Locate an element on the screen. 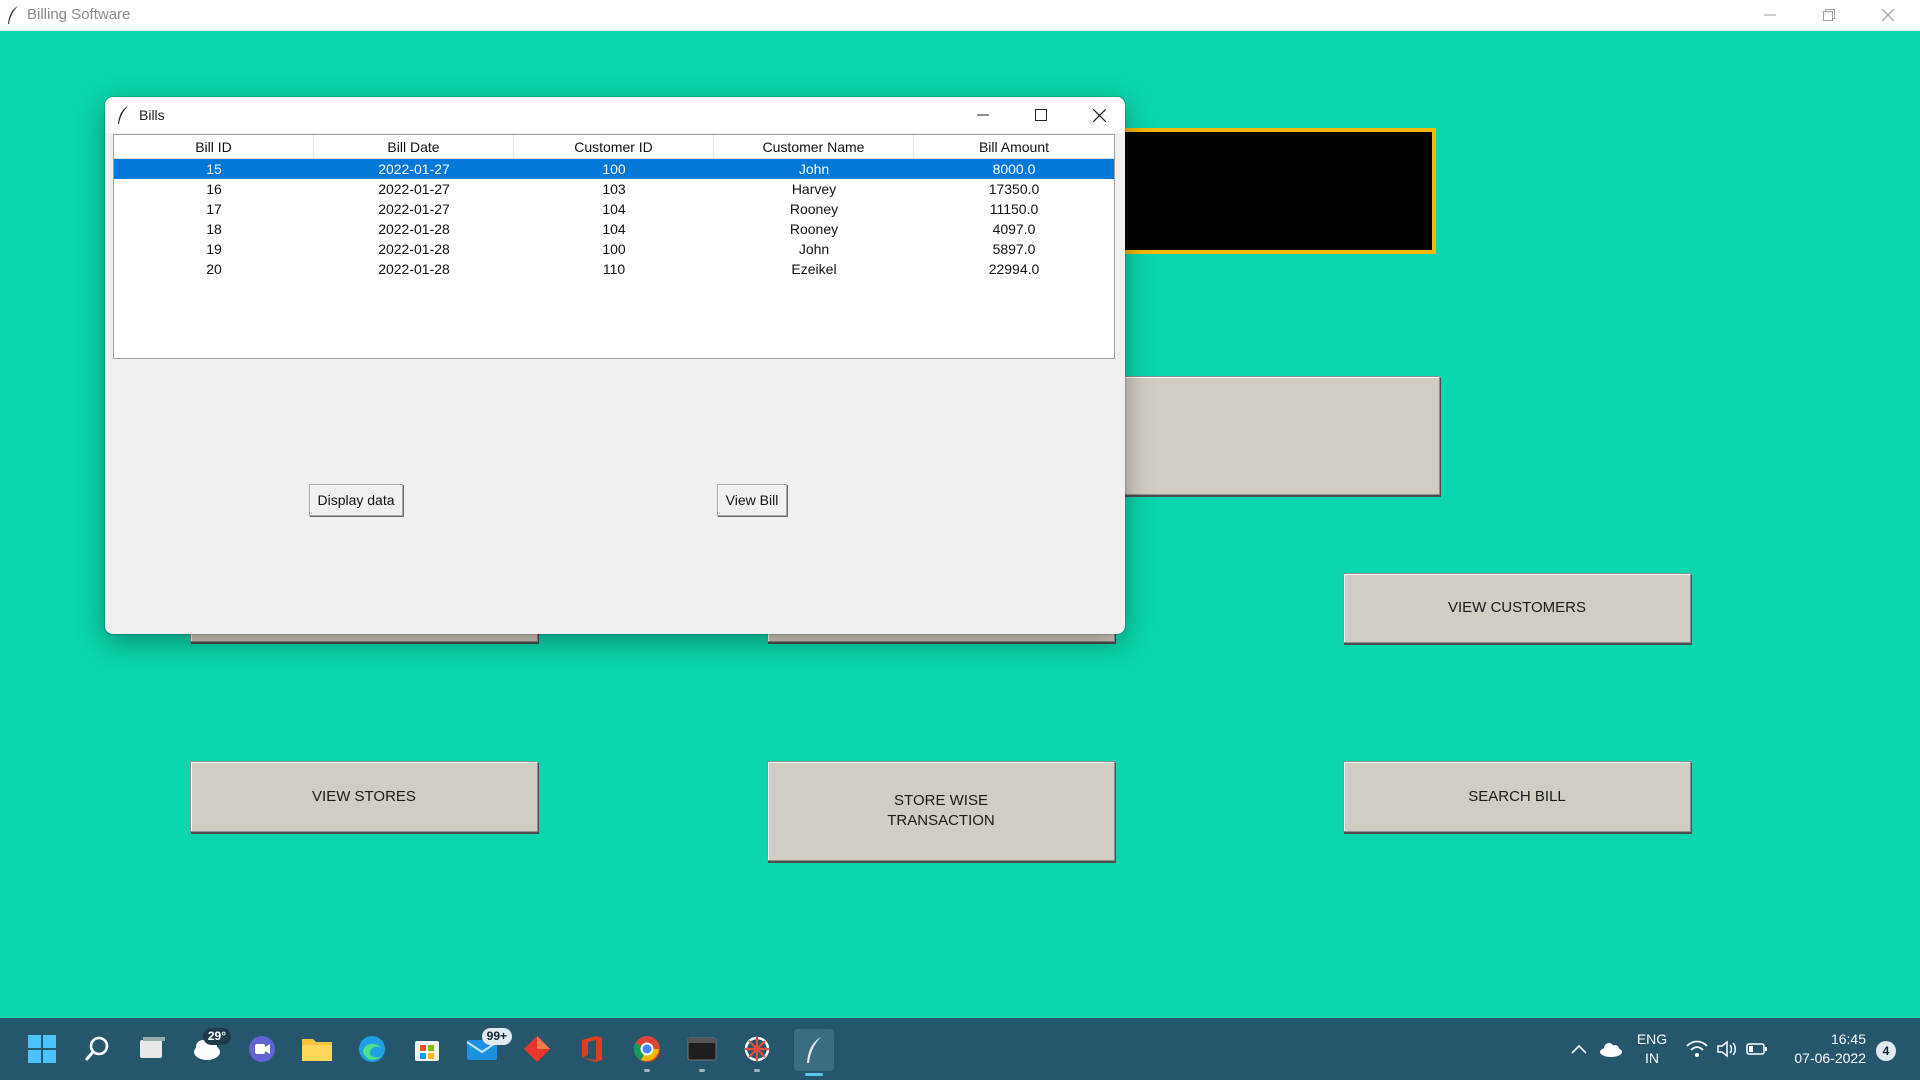 The width and height of the screenshot is (1920, 1080). volume-icon is located at coordinates (1726, 1049).